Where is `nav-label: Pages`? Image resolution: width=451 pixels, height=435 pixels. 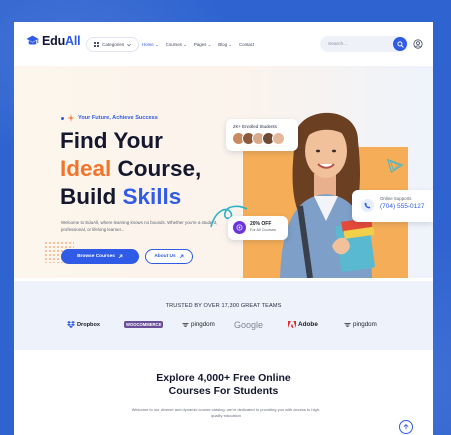 nav-label: Pages is located at coordinates (200, 44).